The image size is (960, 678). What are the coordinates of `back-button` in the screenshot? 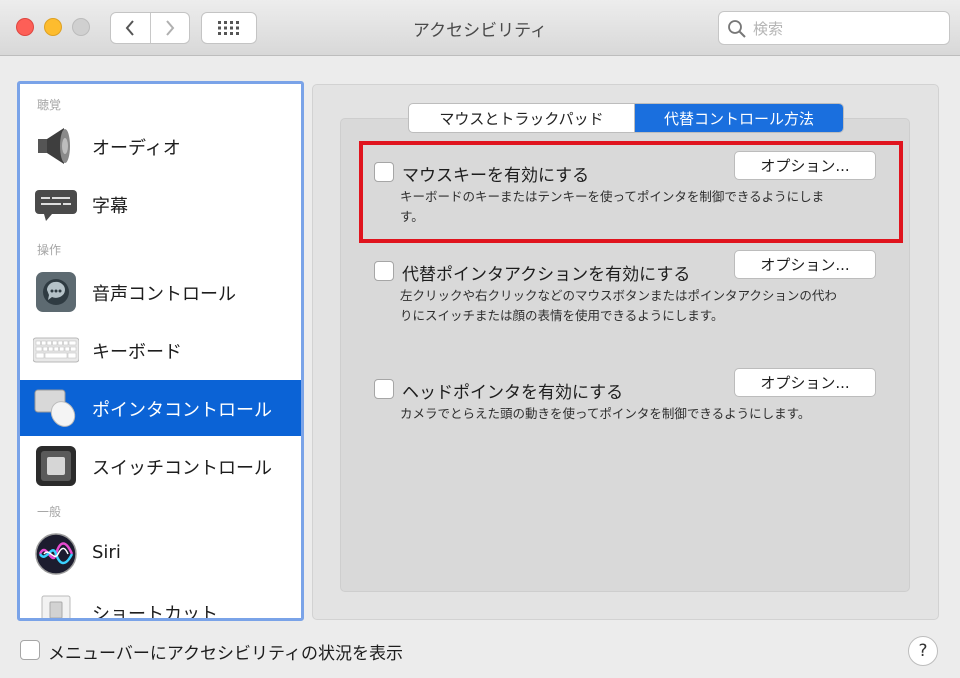 It's located at (130, 28).